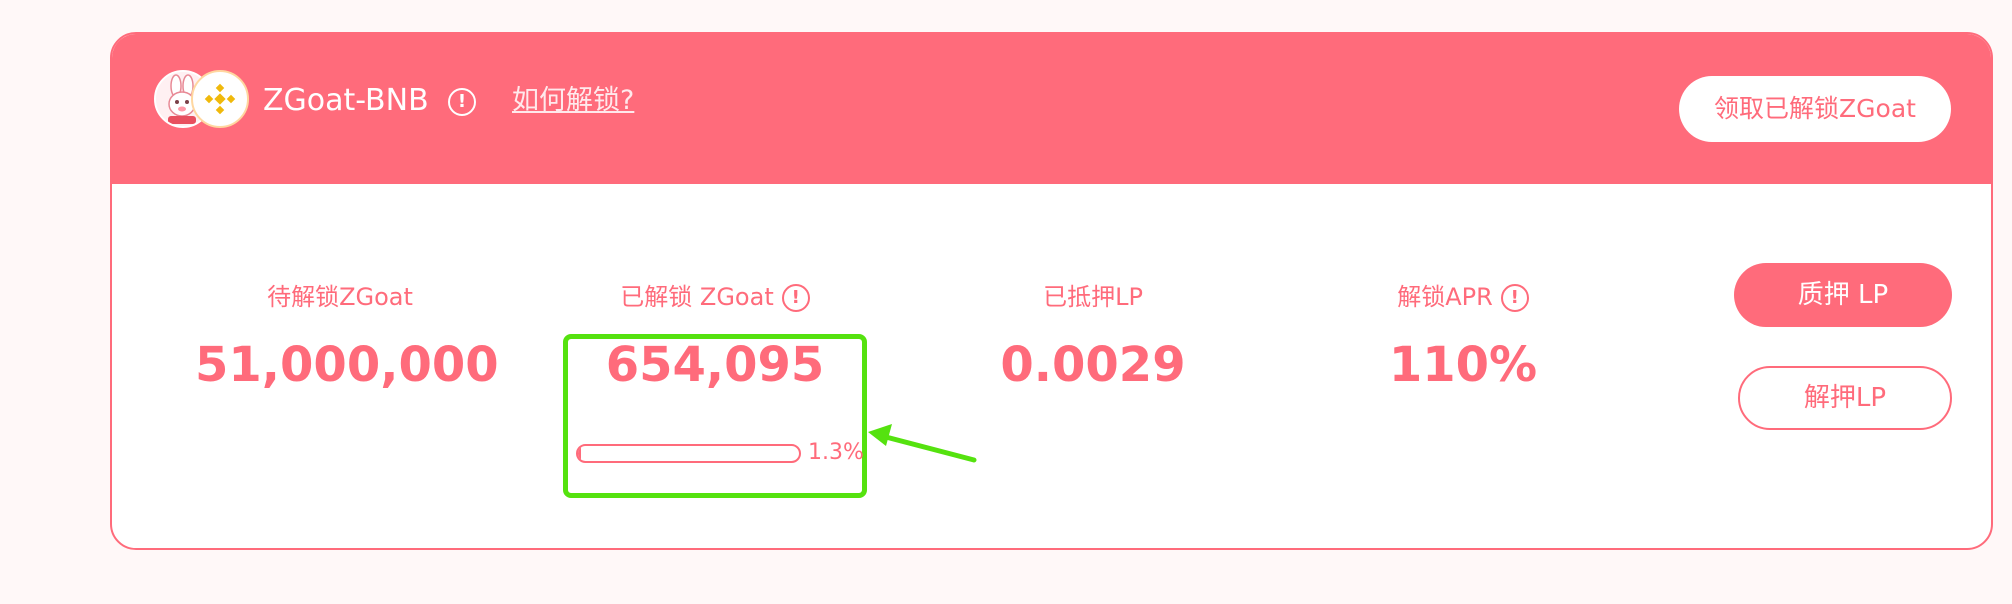 This screenshot has width=2012, height=604. I want to click on stat-label: 已解锁 ZGoat, so click(697, 297).